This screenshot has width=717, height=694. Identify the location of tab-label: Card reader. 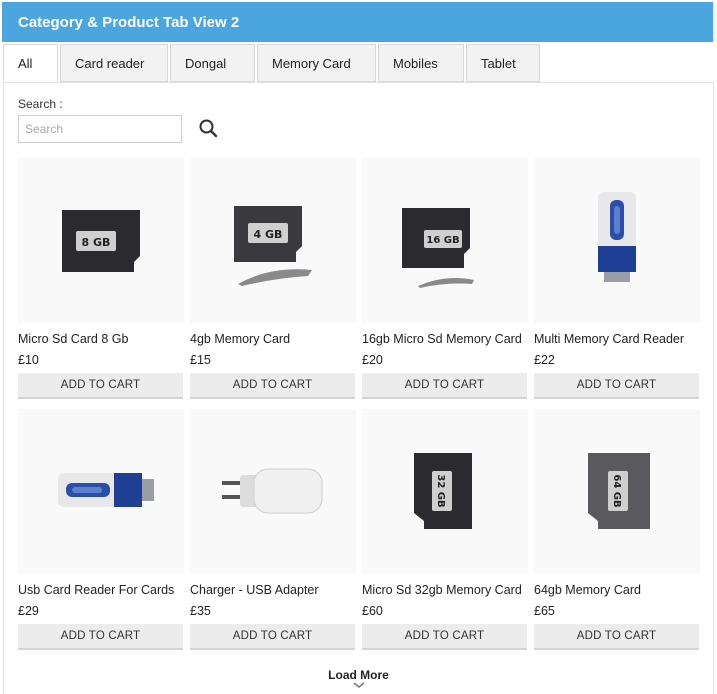
(110, 63).